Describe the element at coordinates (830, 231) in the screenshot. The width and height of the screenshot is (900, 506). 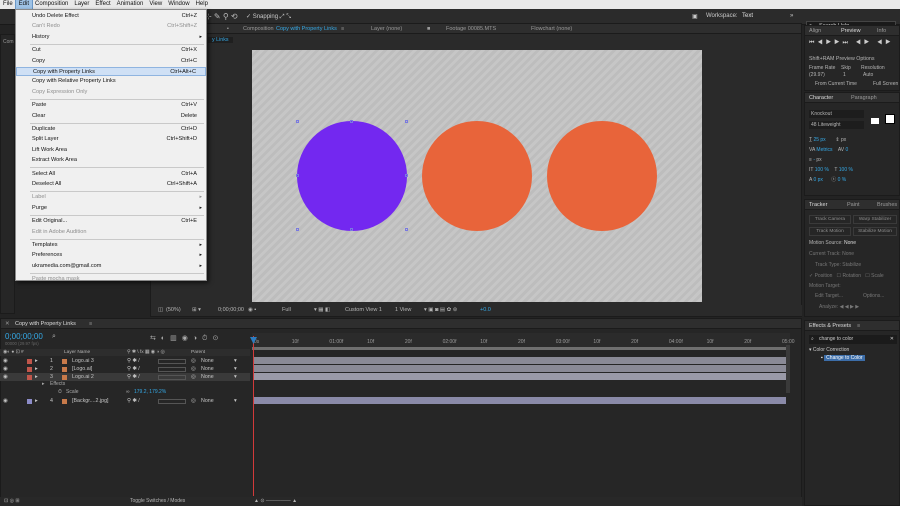
I see `track-motion-button: Track Motion` at that location.